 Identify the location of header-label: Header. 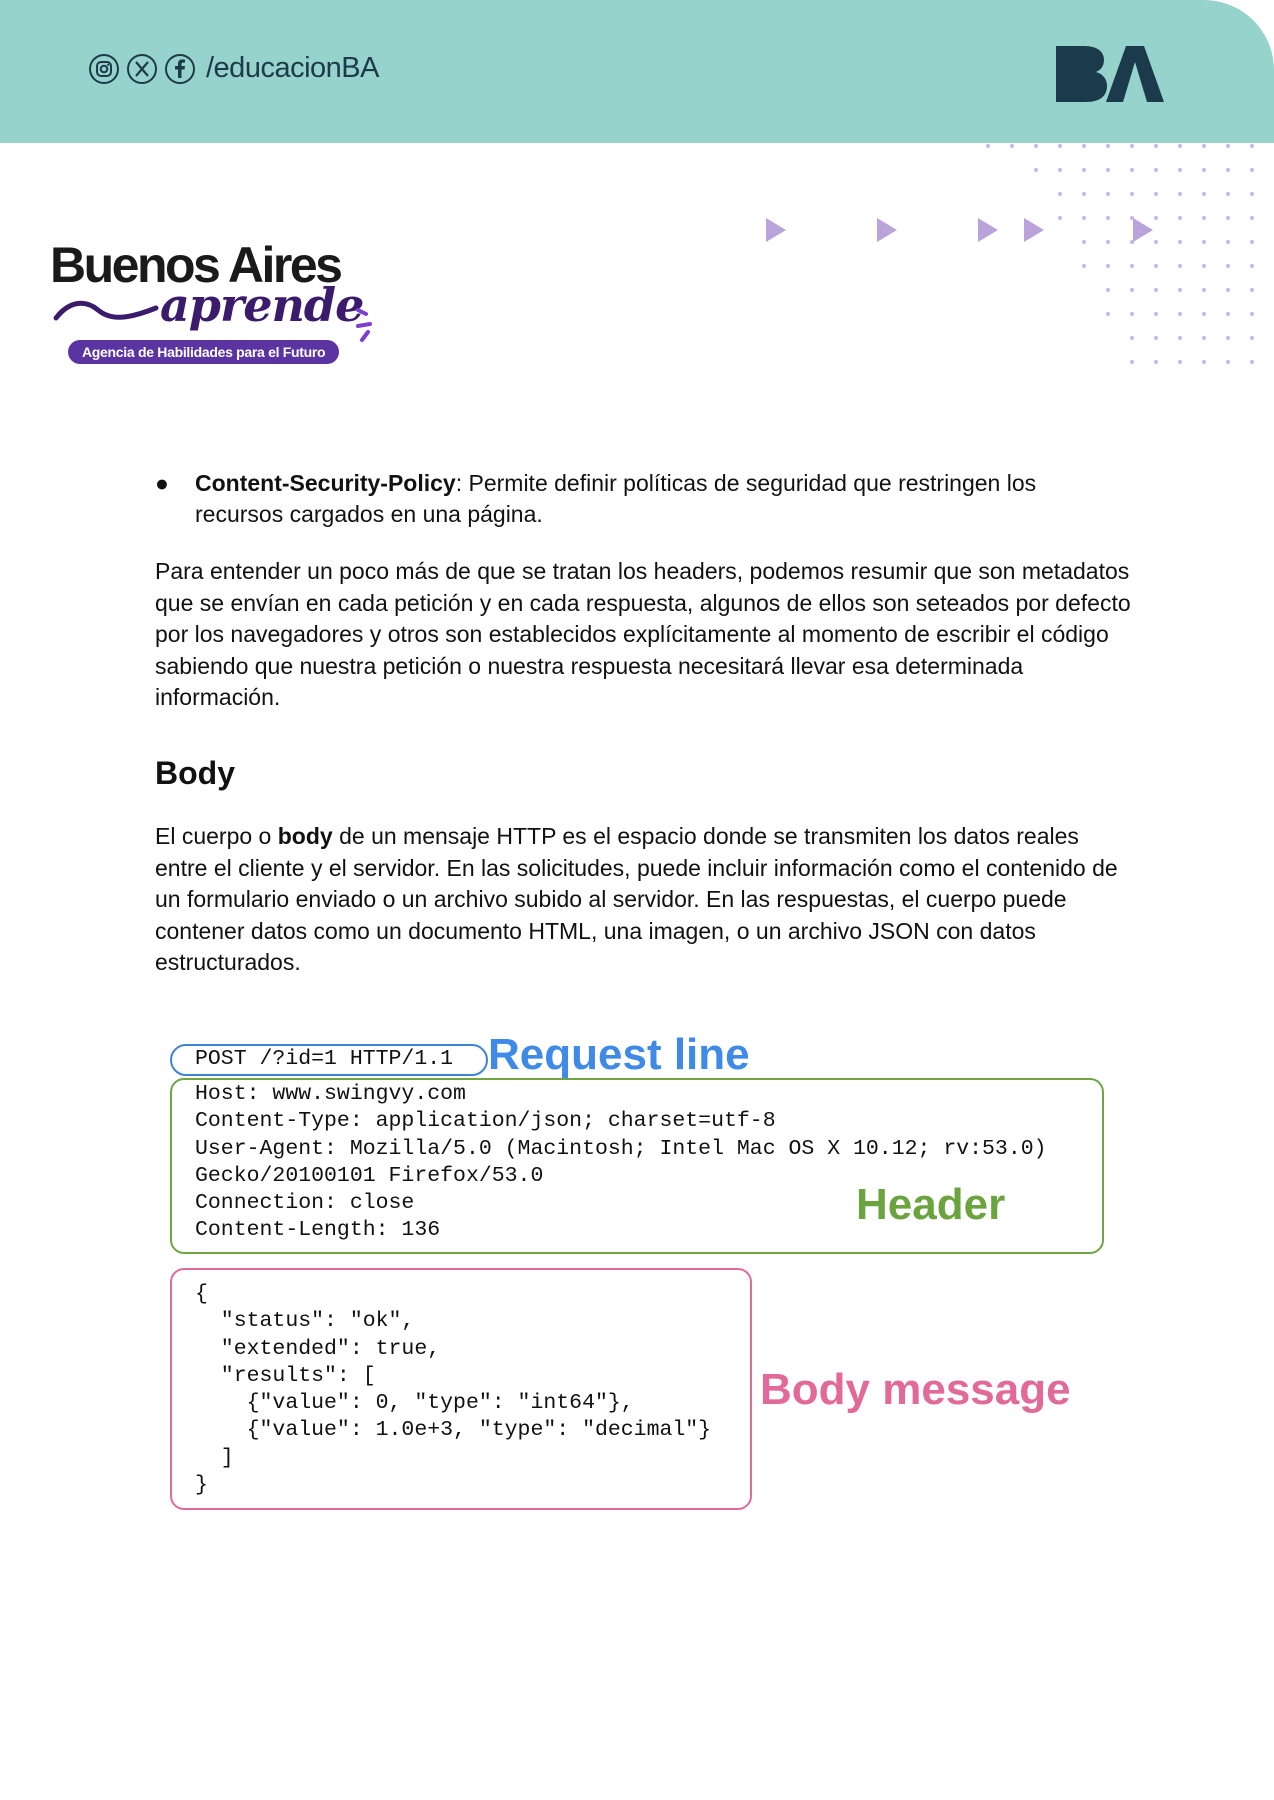
(931, 1204).